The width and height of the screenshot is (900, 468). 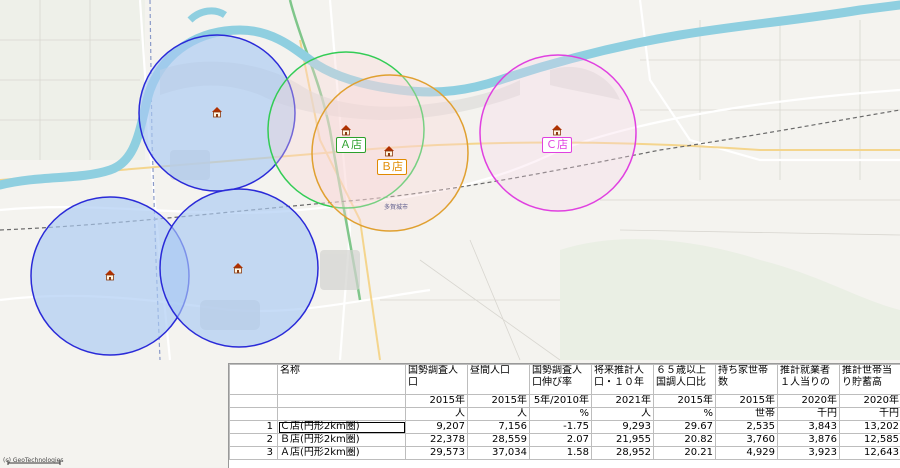 What do you see at coordinates (351, 145) in the screenshot?
I see `store-a-label: Ａ店` at bounding box center [351, 145].